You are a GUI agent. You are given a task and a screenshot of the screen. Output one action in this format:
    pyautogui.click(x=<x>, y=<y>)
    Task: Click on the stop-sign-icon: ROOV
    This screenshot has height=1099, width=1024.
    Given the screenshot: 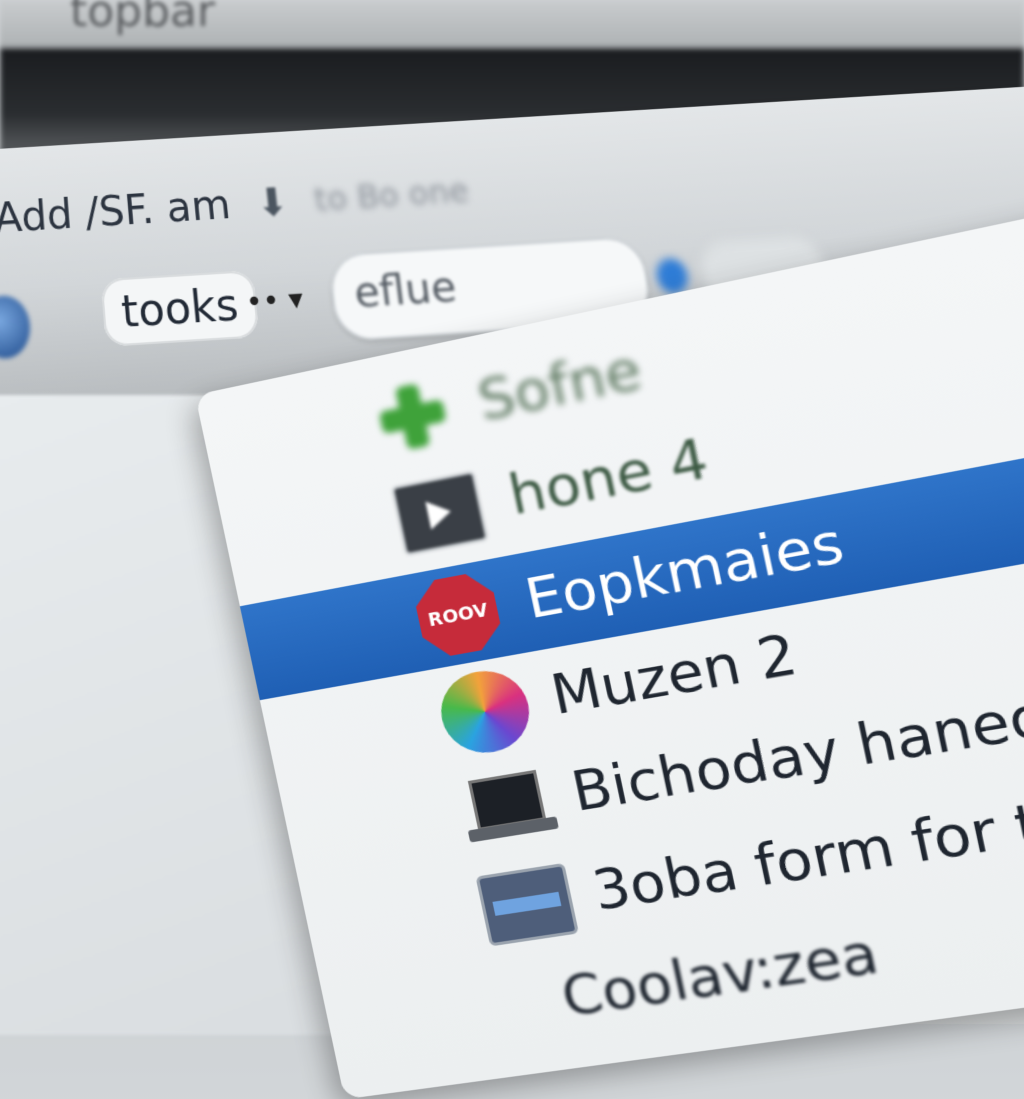 What is the action you would take?
    pyautogui.click(x=463, y=616)
    